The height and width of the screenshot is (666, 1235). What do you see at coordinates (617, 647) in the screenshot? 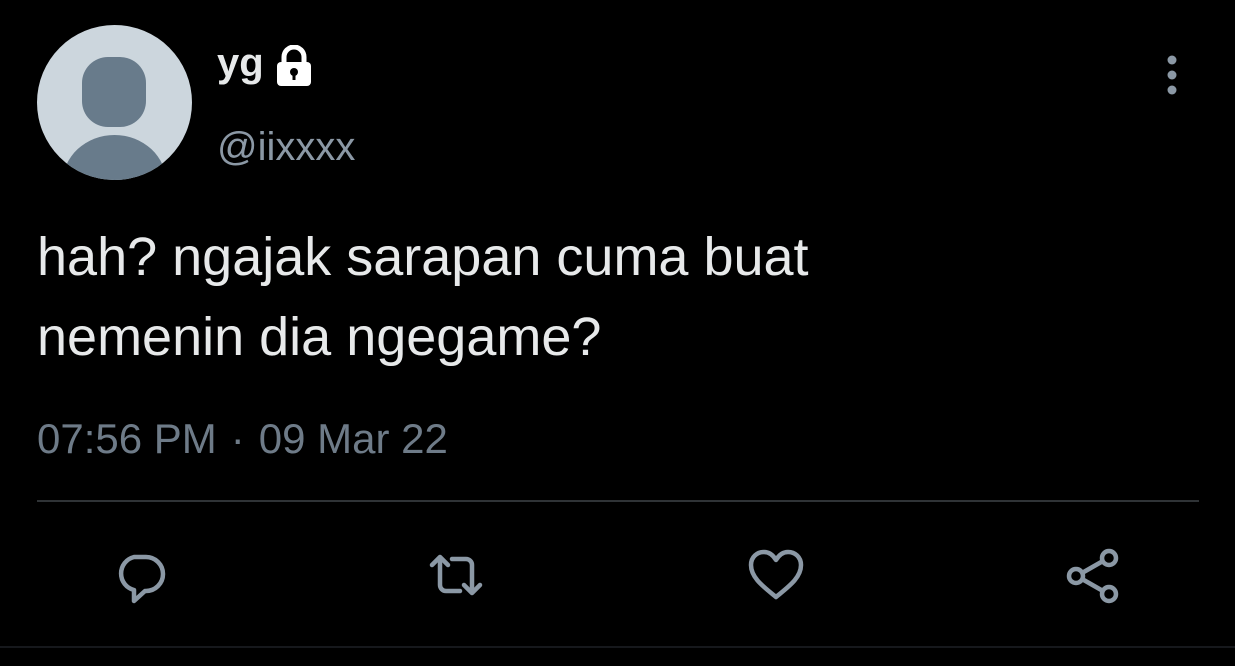
I see `bottom-divider` at bounding box center [617, 647].